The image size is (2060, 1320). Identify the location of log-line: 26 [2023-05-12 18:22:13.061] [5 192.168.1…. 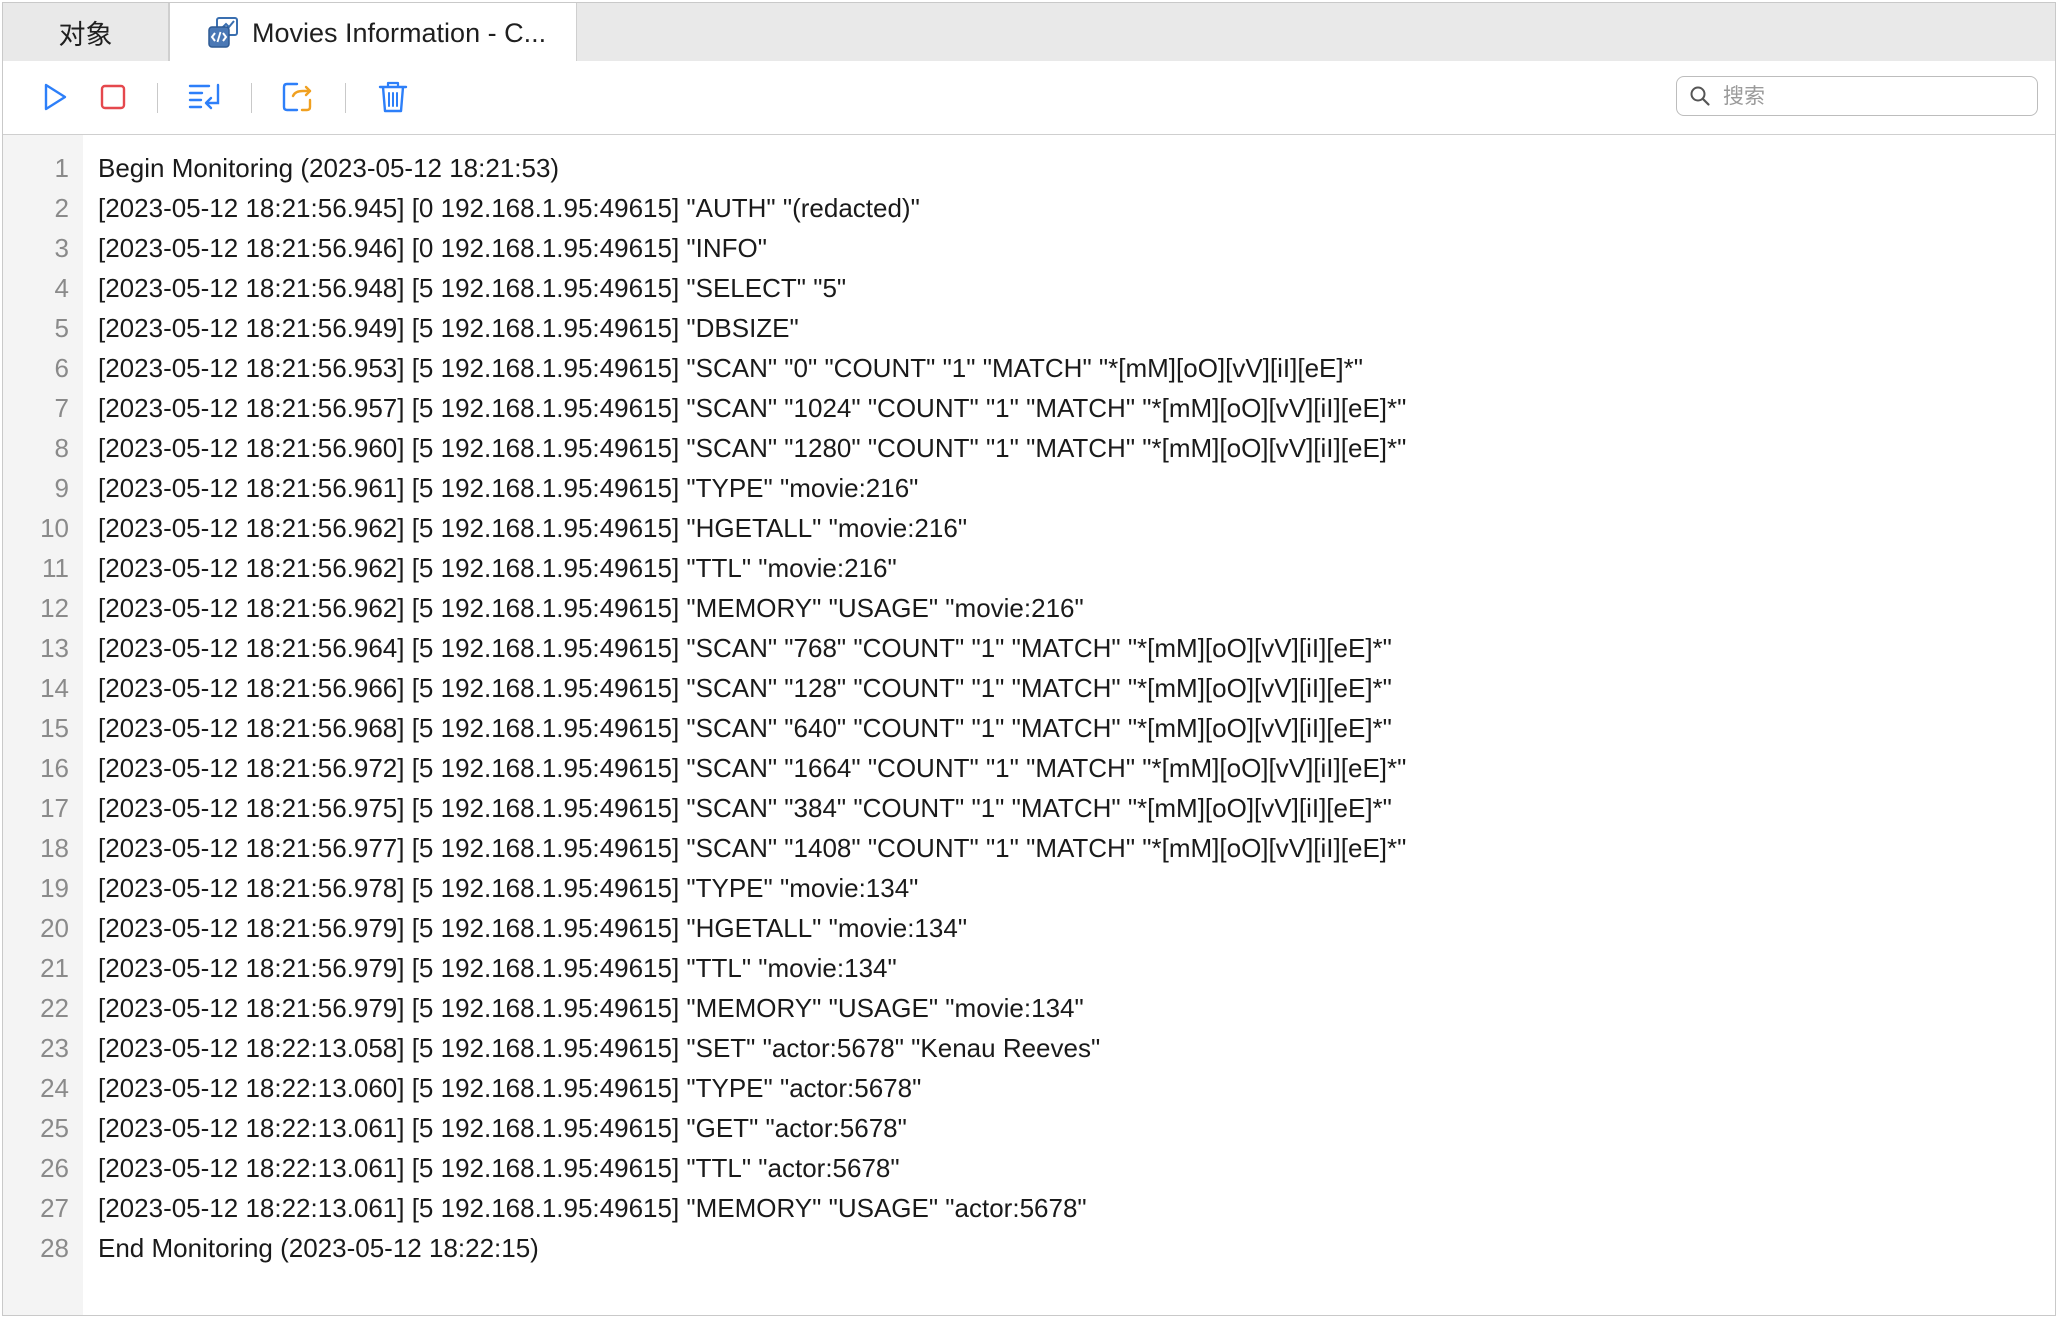
(1029, 1168).